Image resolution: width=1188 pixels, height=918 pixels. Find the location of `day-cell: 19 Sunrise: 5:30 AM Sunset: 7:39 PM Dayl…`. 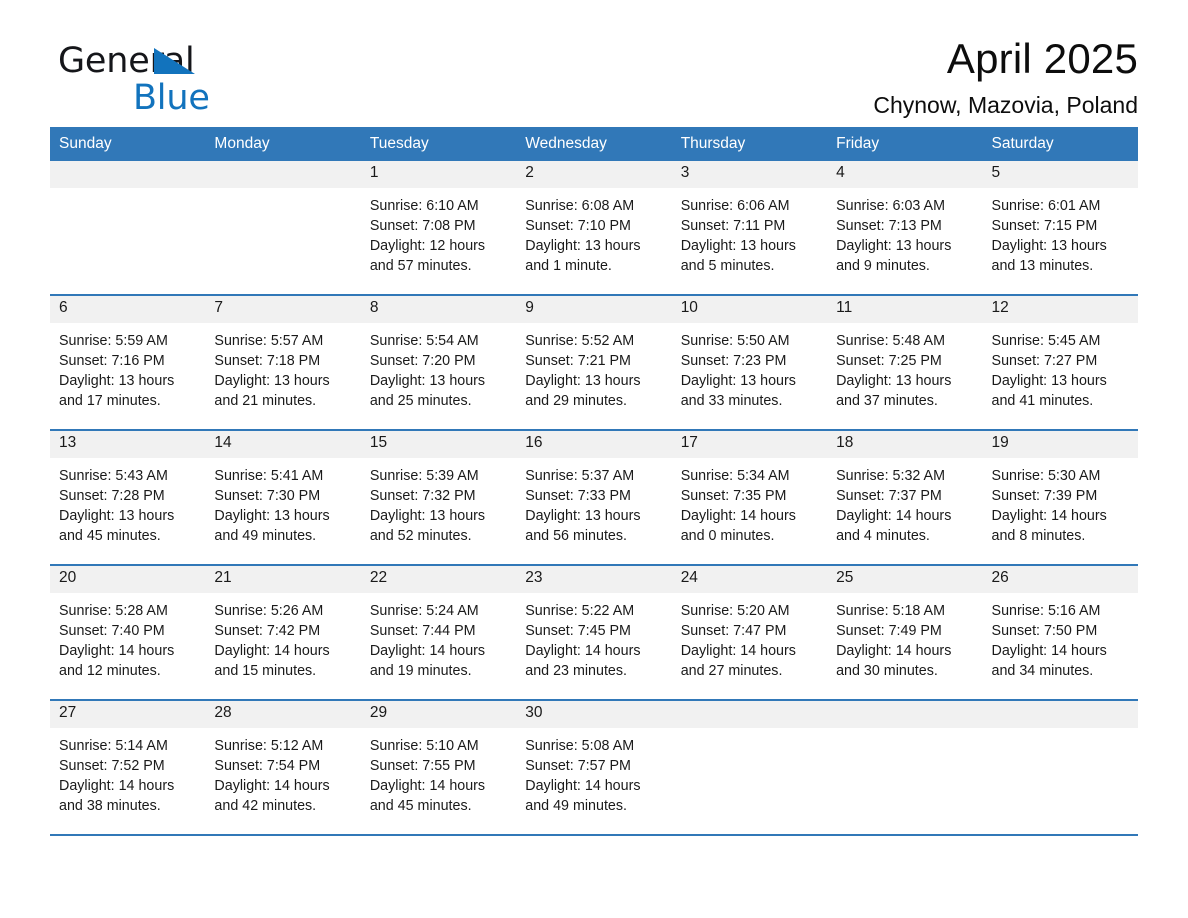

day-cell: 19 Sunrise: 5:30 AM Sunset: 7:39 PM Dayl… is located at coordinates (1060, 497).